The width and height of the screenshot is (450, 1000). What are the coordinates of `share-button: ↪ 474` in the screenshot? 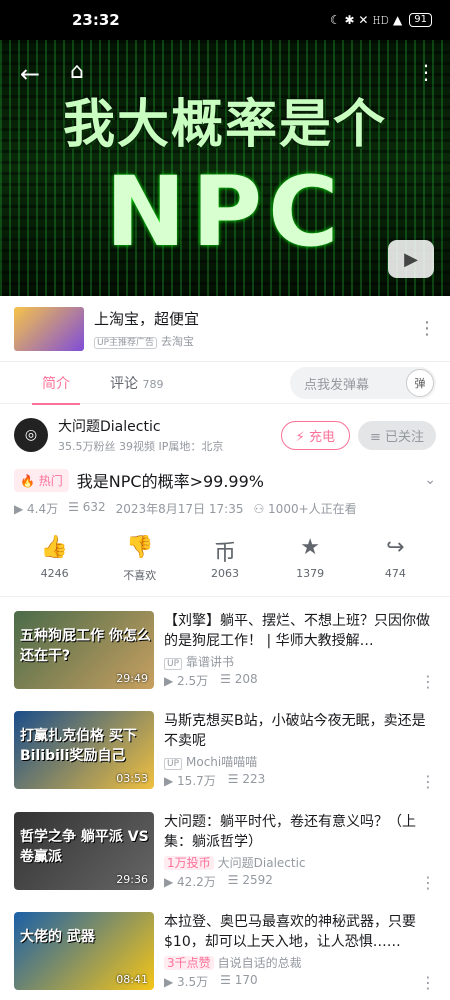 It's located at (395, 559).